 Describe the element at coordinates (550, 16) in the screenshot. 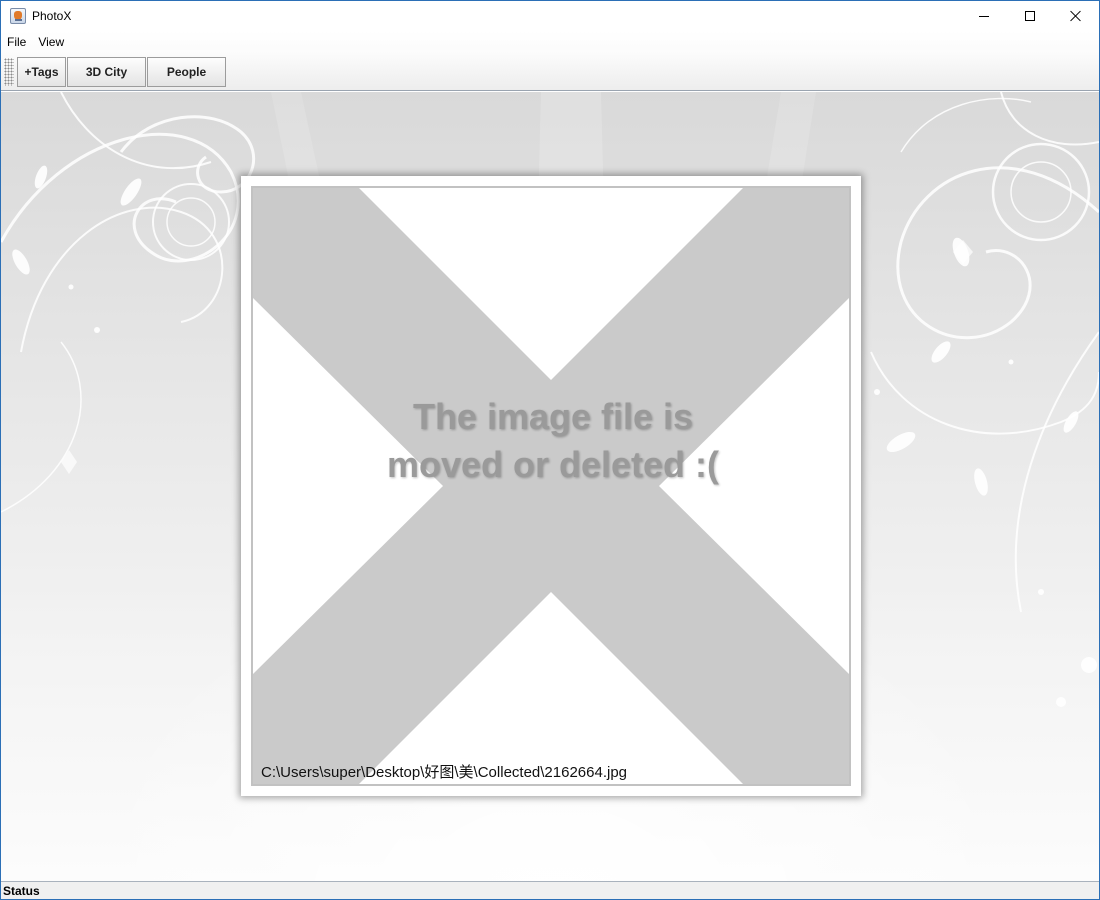

I see `title-bar: PhotoX` at that location.